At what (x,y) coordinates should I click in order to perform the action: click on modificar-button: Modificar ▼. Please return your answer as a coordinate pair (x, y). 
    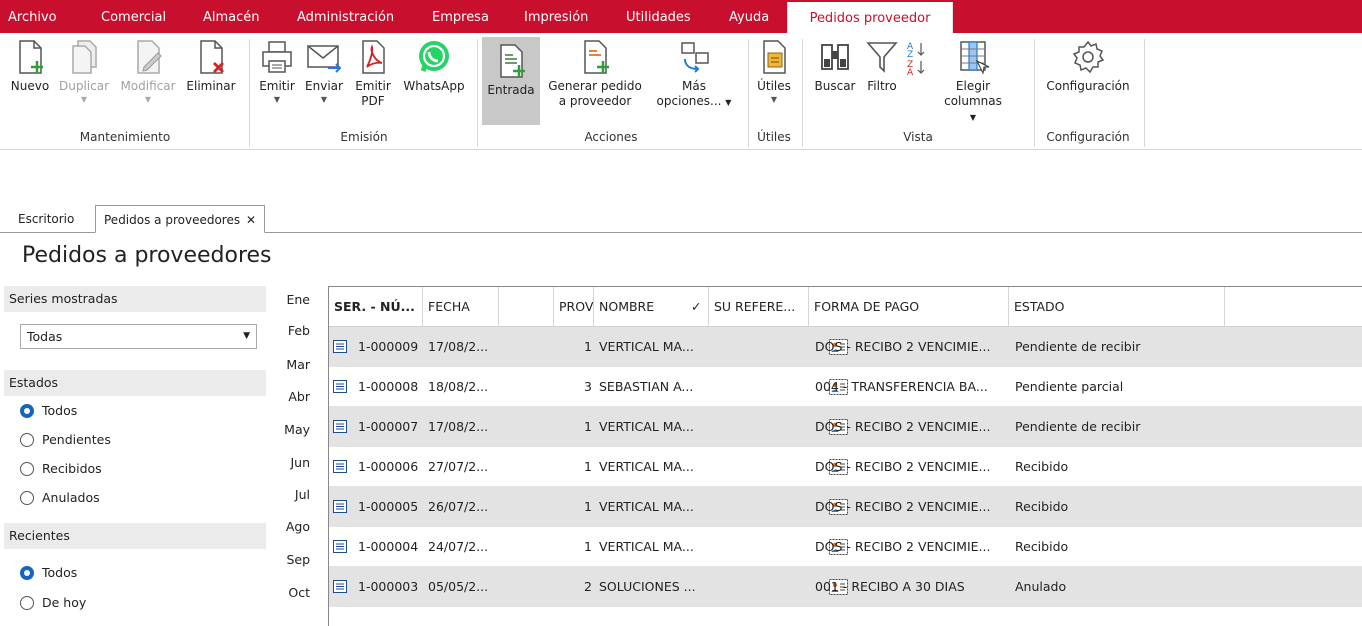
    Looking at the image, I should click on (148, 71).